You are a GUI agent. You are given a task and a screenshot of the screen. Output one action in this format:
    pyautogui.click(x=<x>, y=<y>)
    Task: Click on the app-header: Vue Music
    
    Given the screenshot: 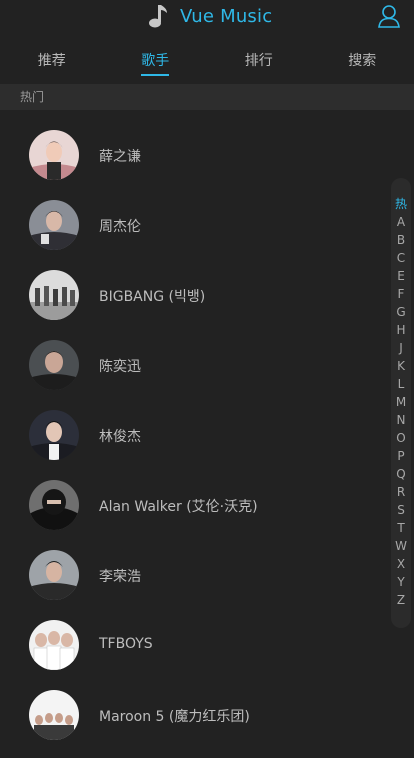 What is the action you would take?
    pyautogui.click(x=207, y=18)
    